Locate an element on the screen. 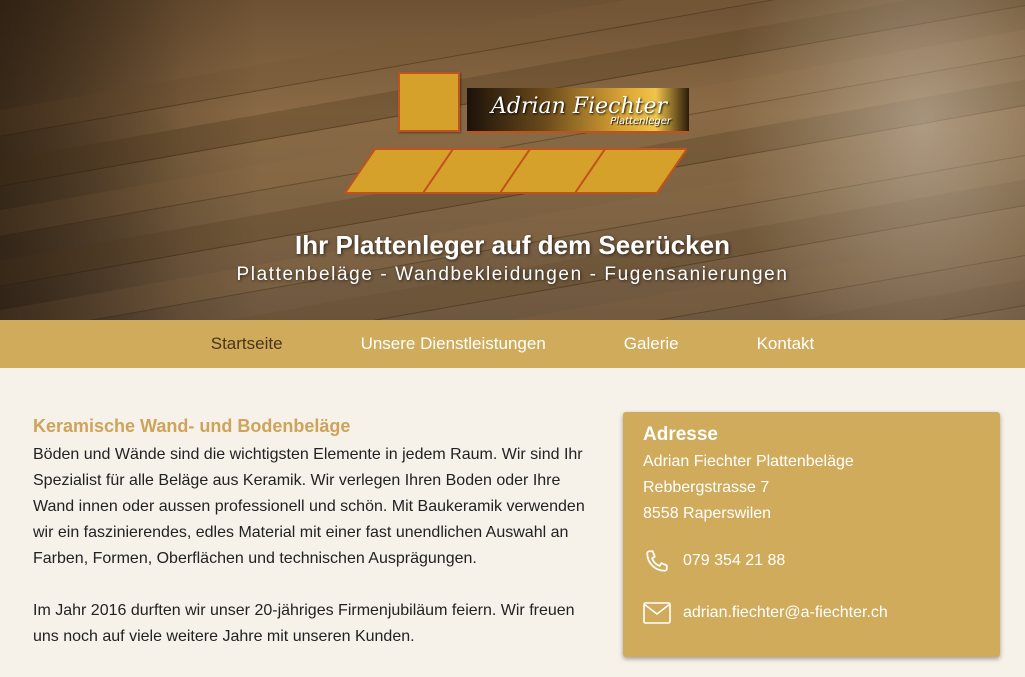 This screenshot has width=1025, height=677. address-company: Adrian Fiechter Plattenbeläge is located at coordinates (748, 461).